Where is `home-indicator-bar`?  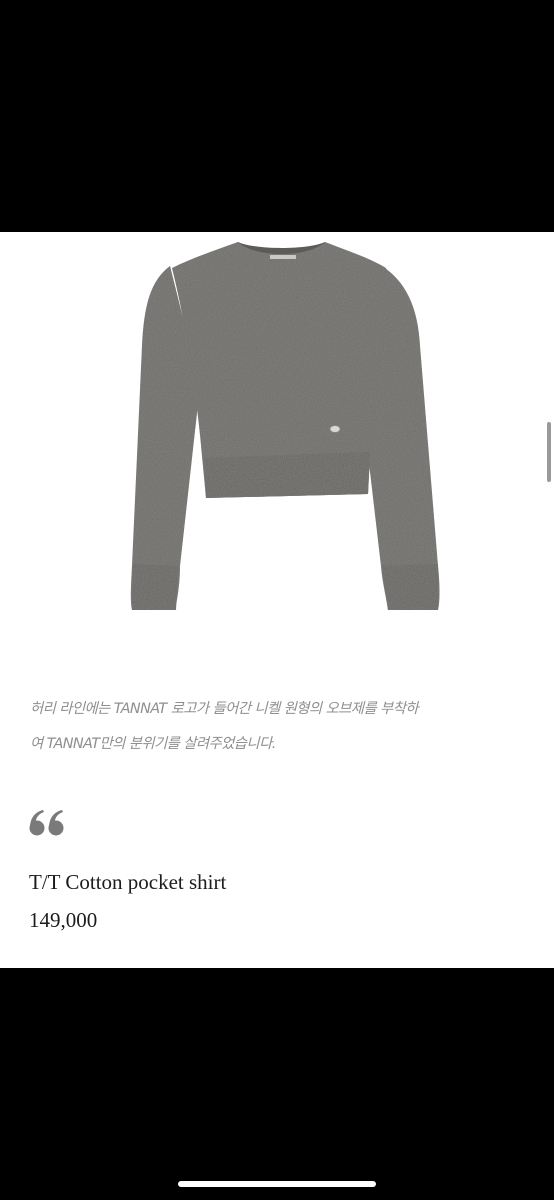 home-indicator-bar is located at coordinates (277, 1184).